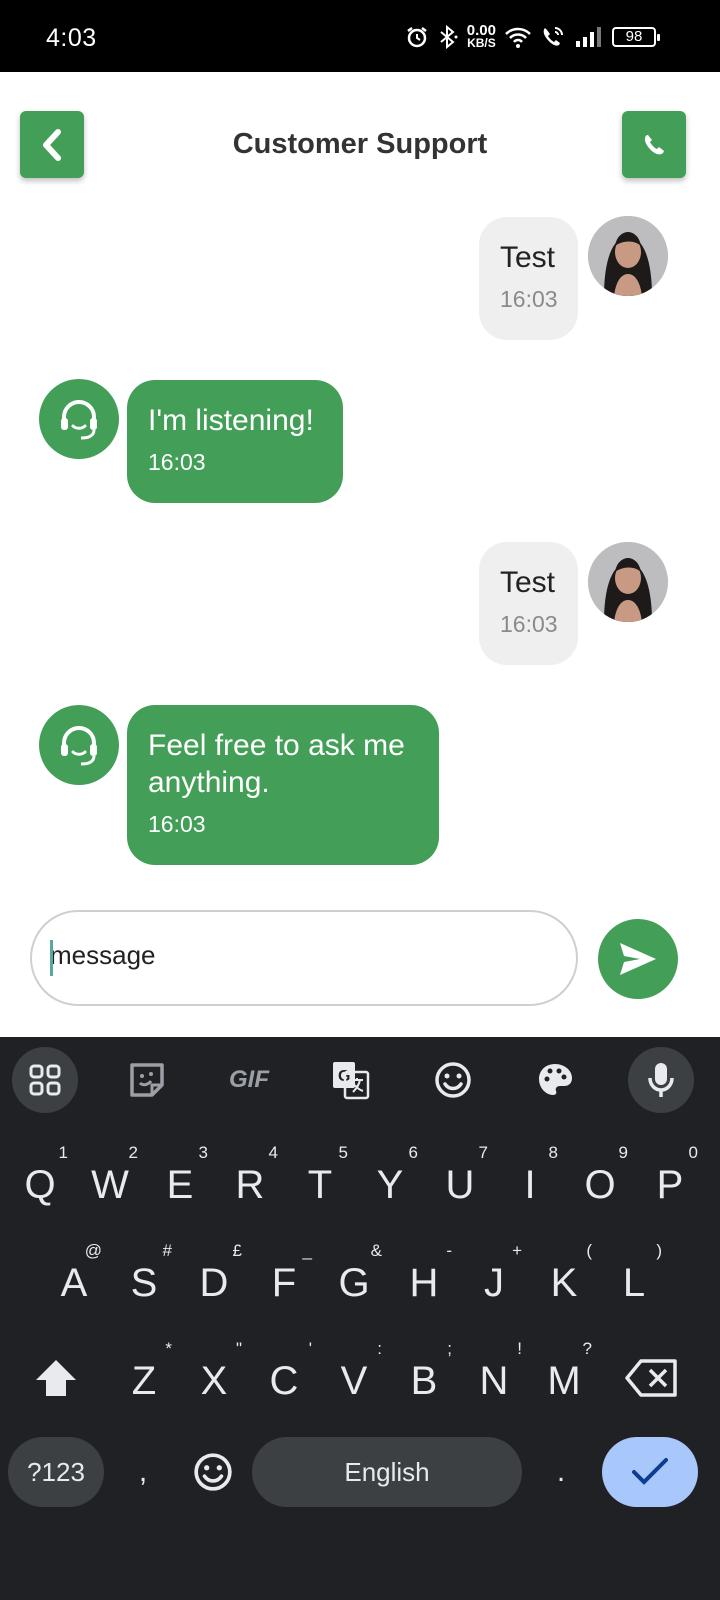  What do you see at coordinates (180, 1187) in the screenshot?
I see `key-e: E3` at bounding box center [180, 1187].